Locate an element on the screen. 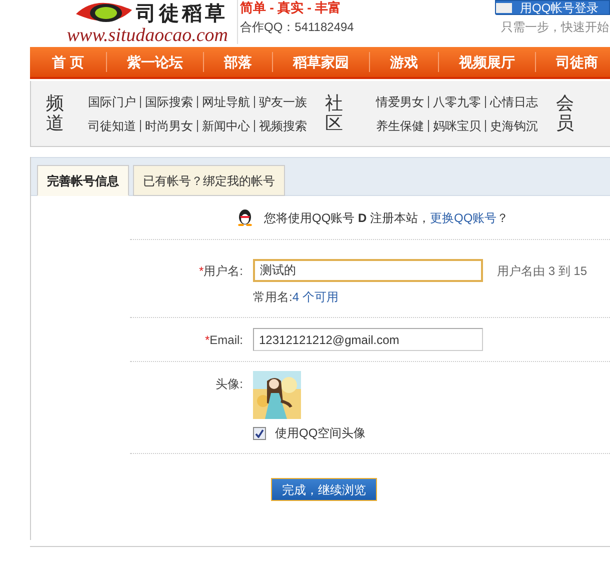 Image resolution: width=610 pixels, height=565 pixels. text-field: 12312121212@gmail.com is located at coordinates (368, 339).